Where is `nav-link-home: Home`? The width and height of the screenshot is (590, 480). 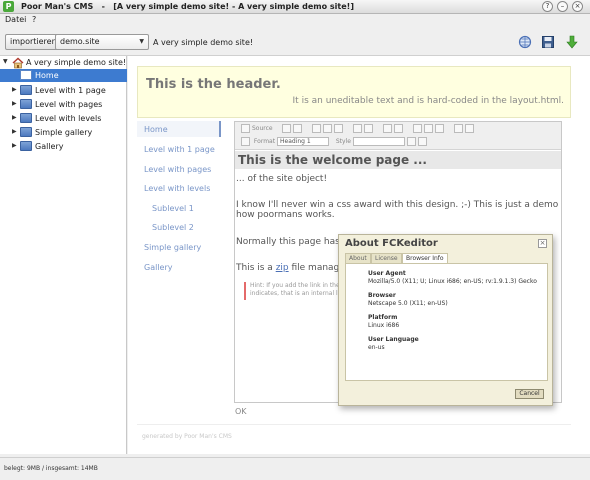 nav-link-home: Home is located at coordinates (156, 129).